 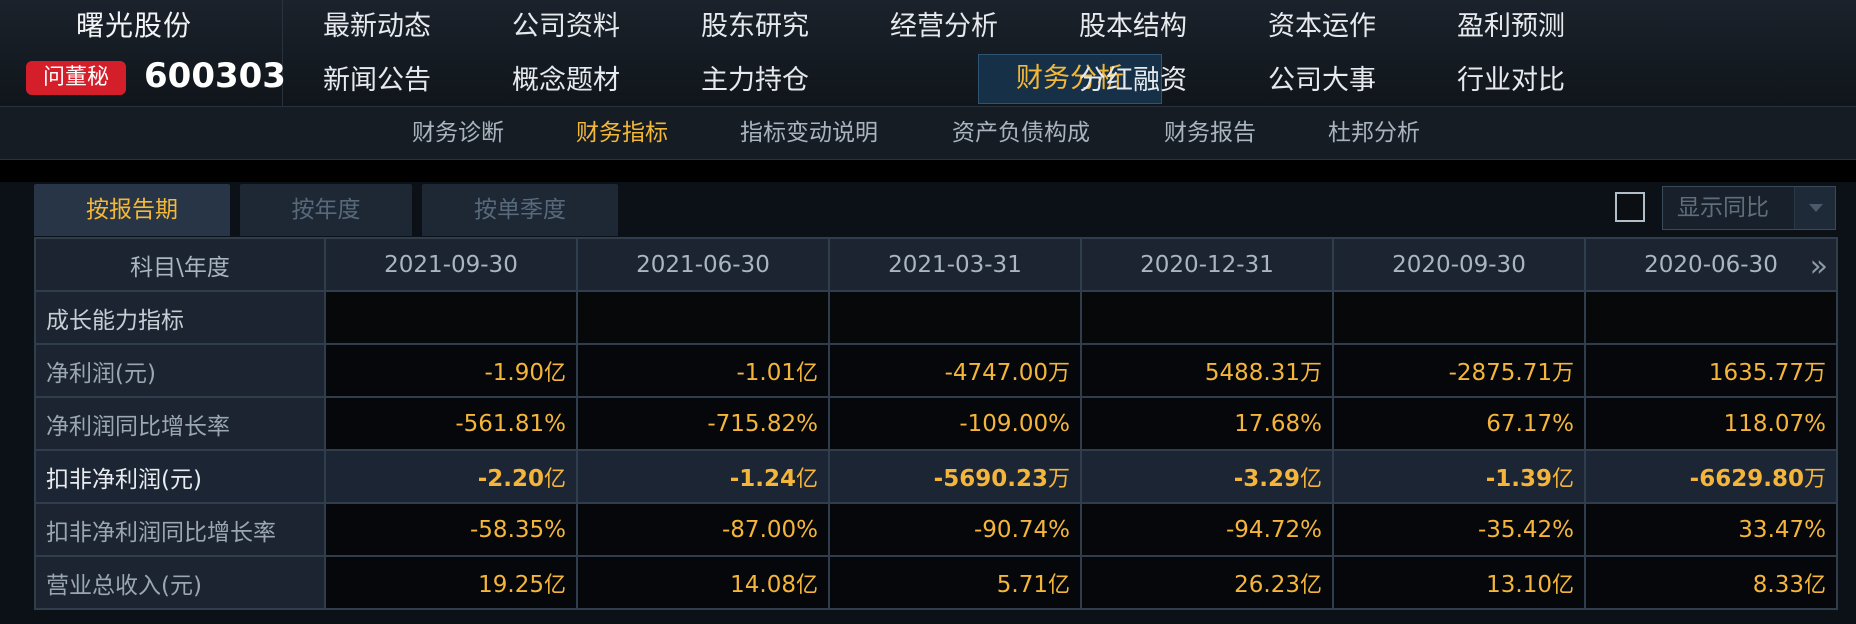 What do you see at coordinates (518, 529) in the screenshot?
I see `value-number: -58.35%` at bounding box center [518, 529].